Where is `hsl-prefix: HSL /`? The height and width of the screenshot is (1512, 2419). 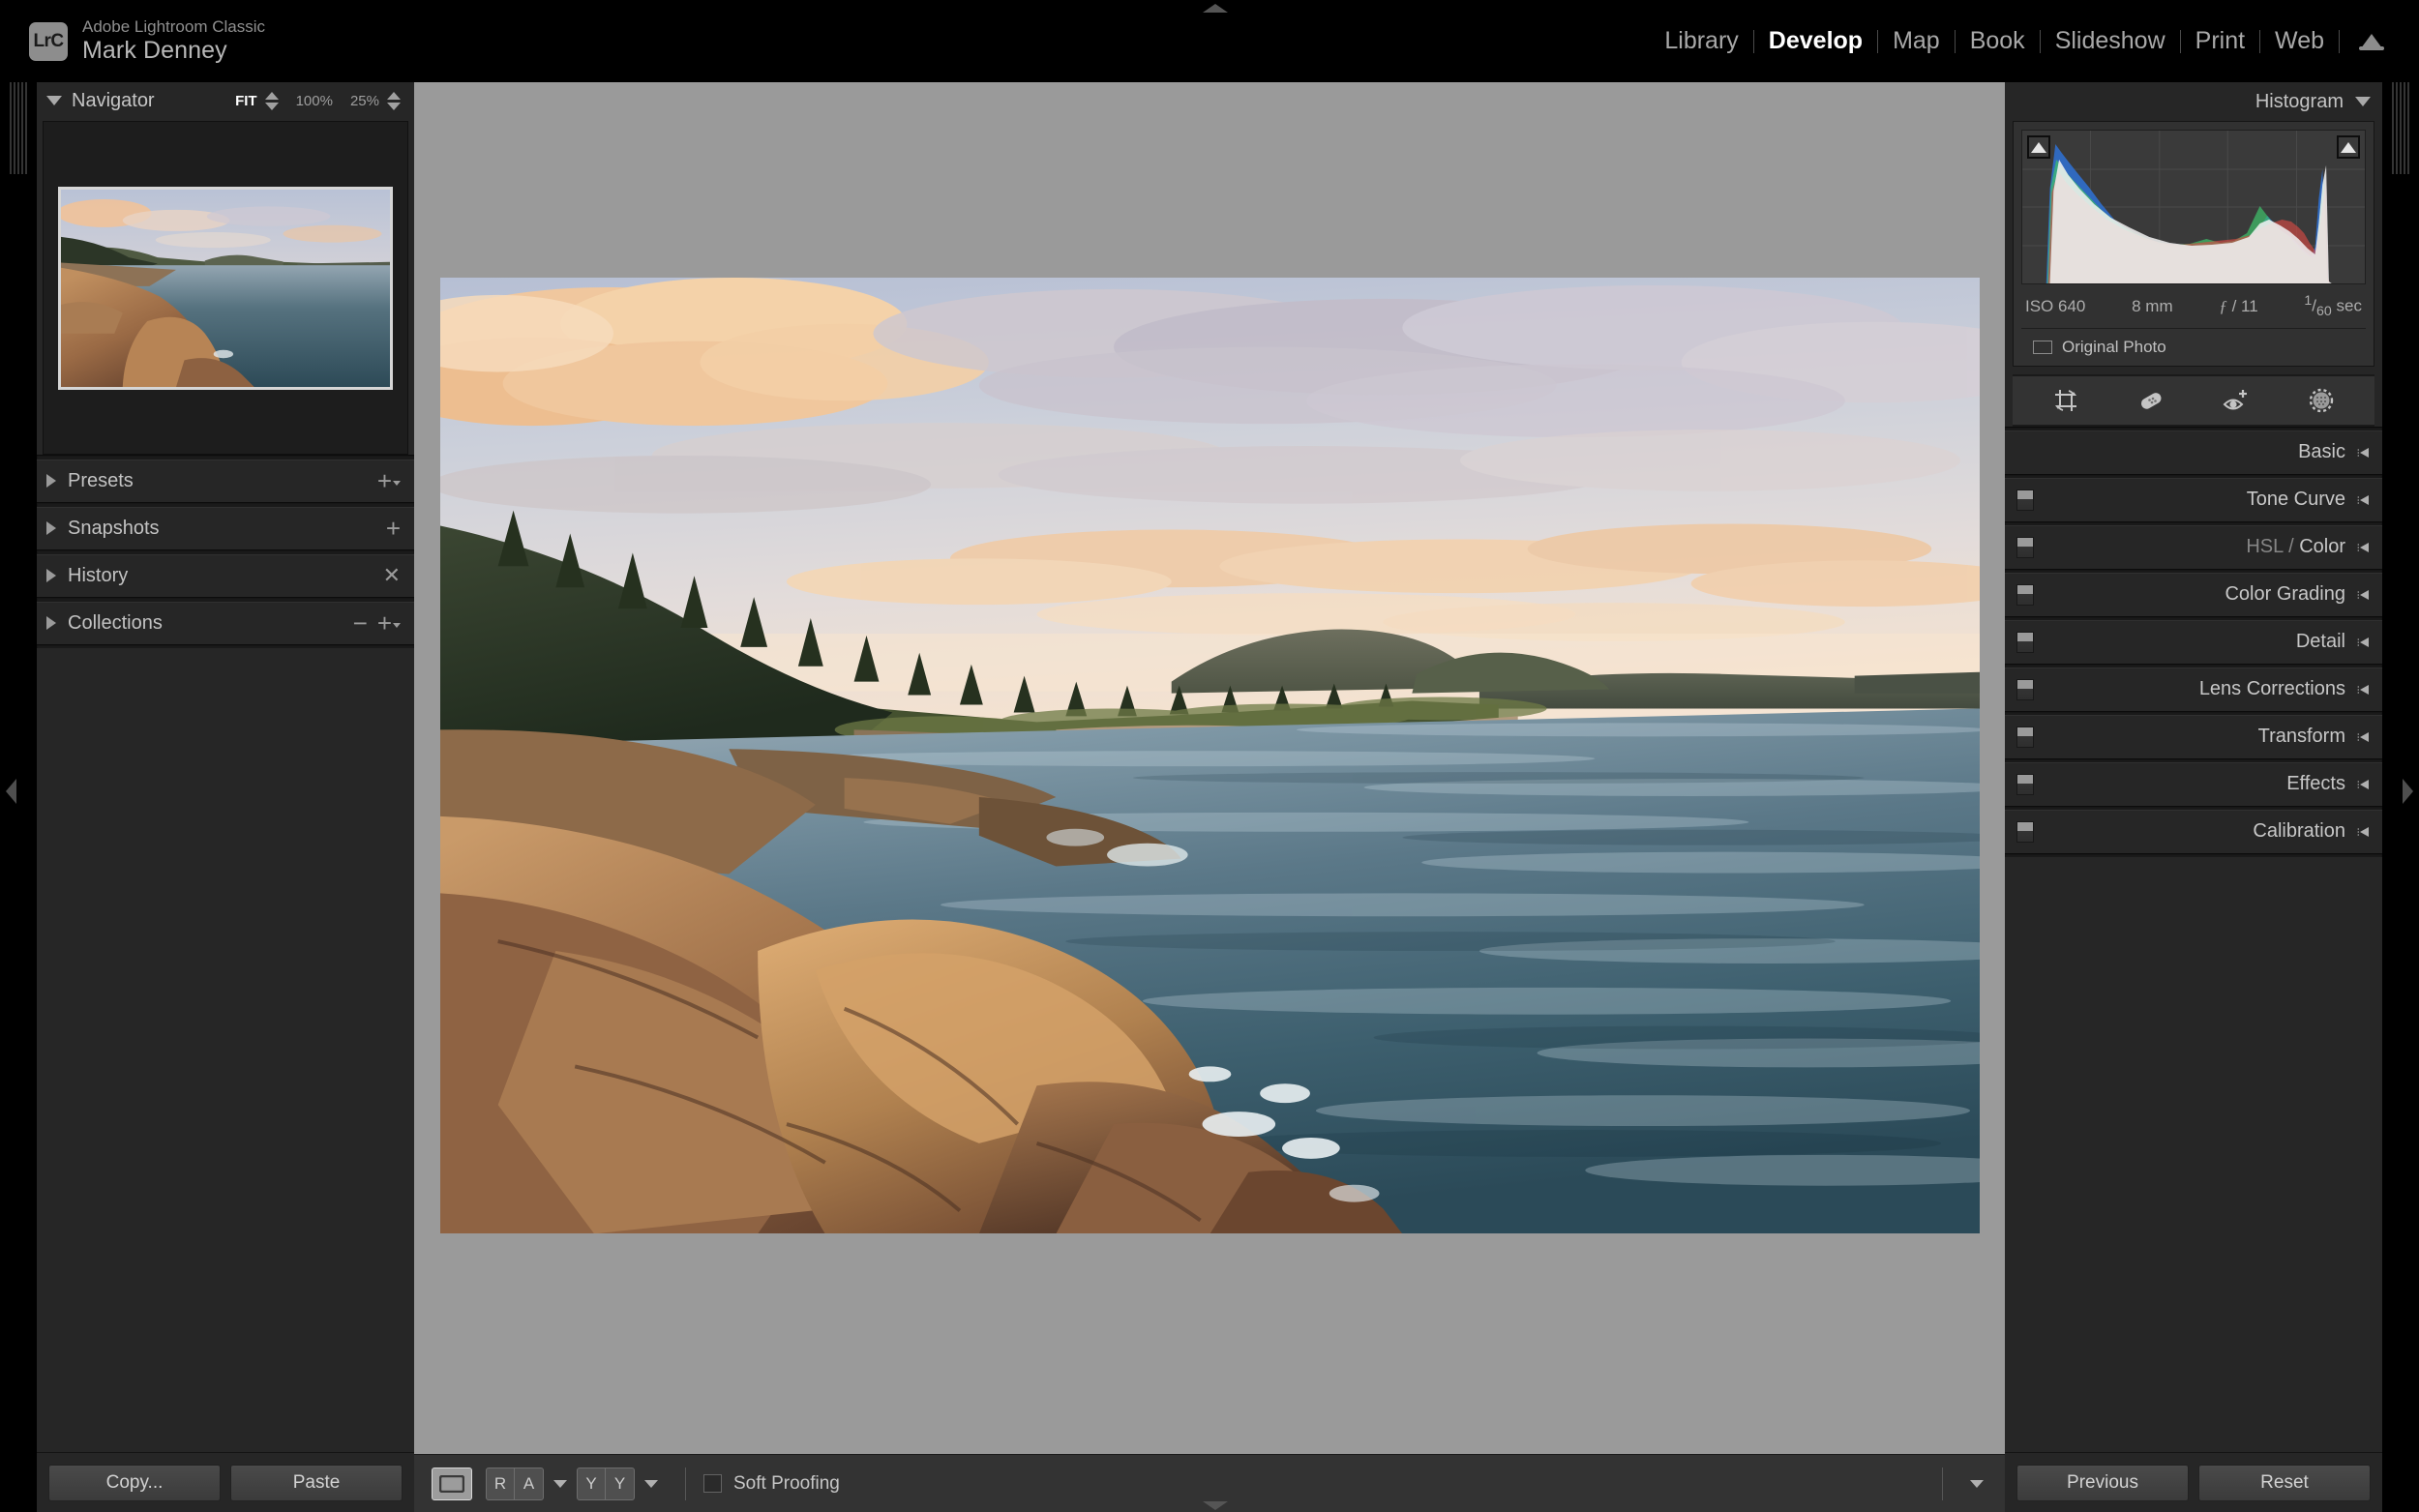
hsl-prefix: HSL / is located at coordinates (2272, 546).